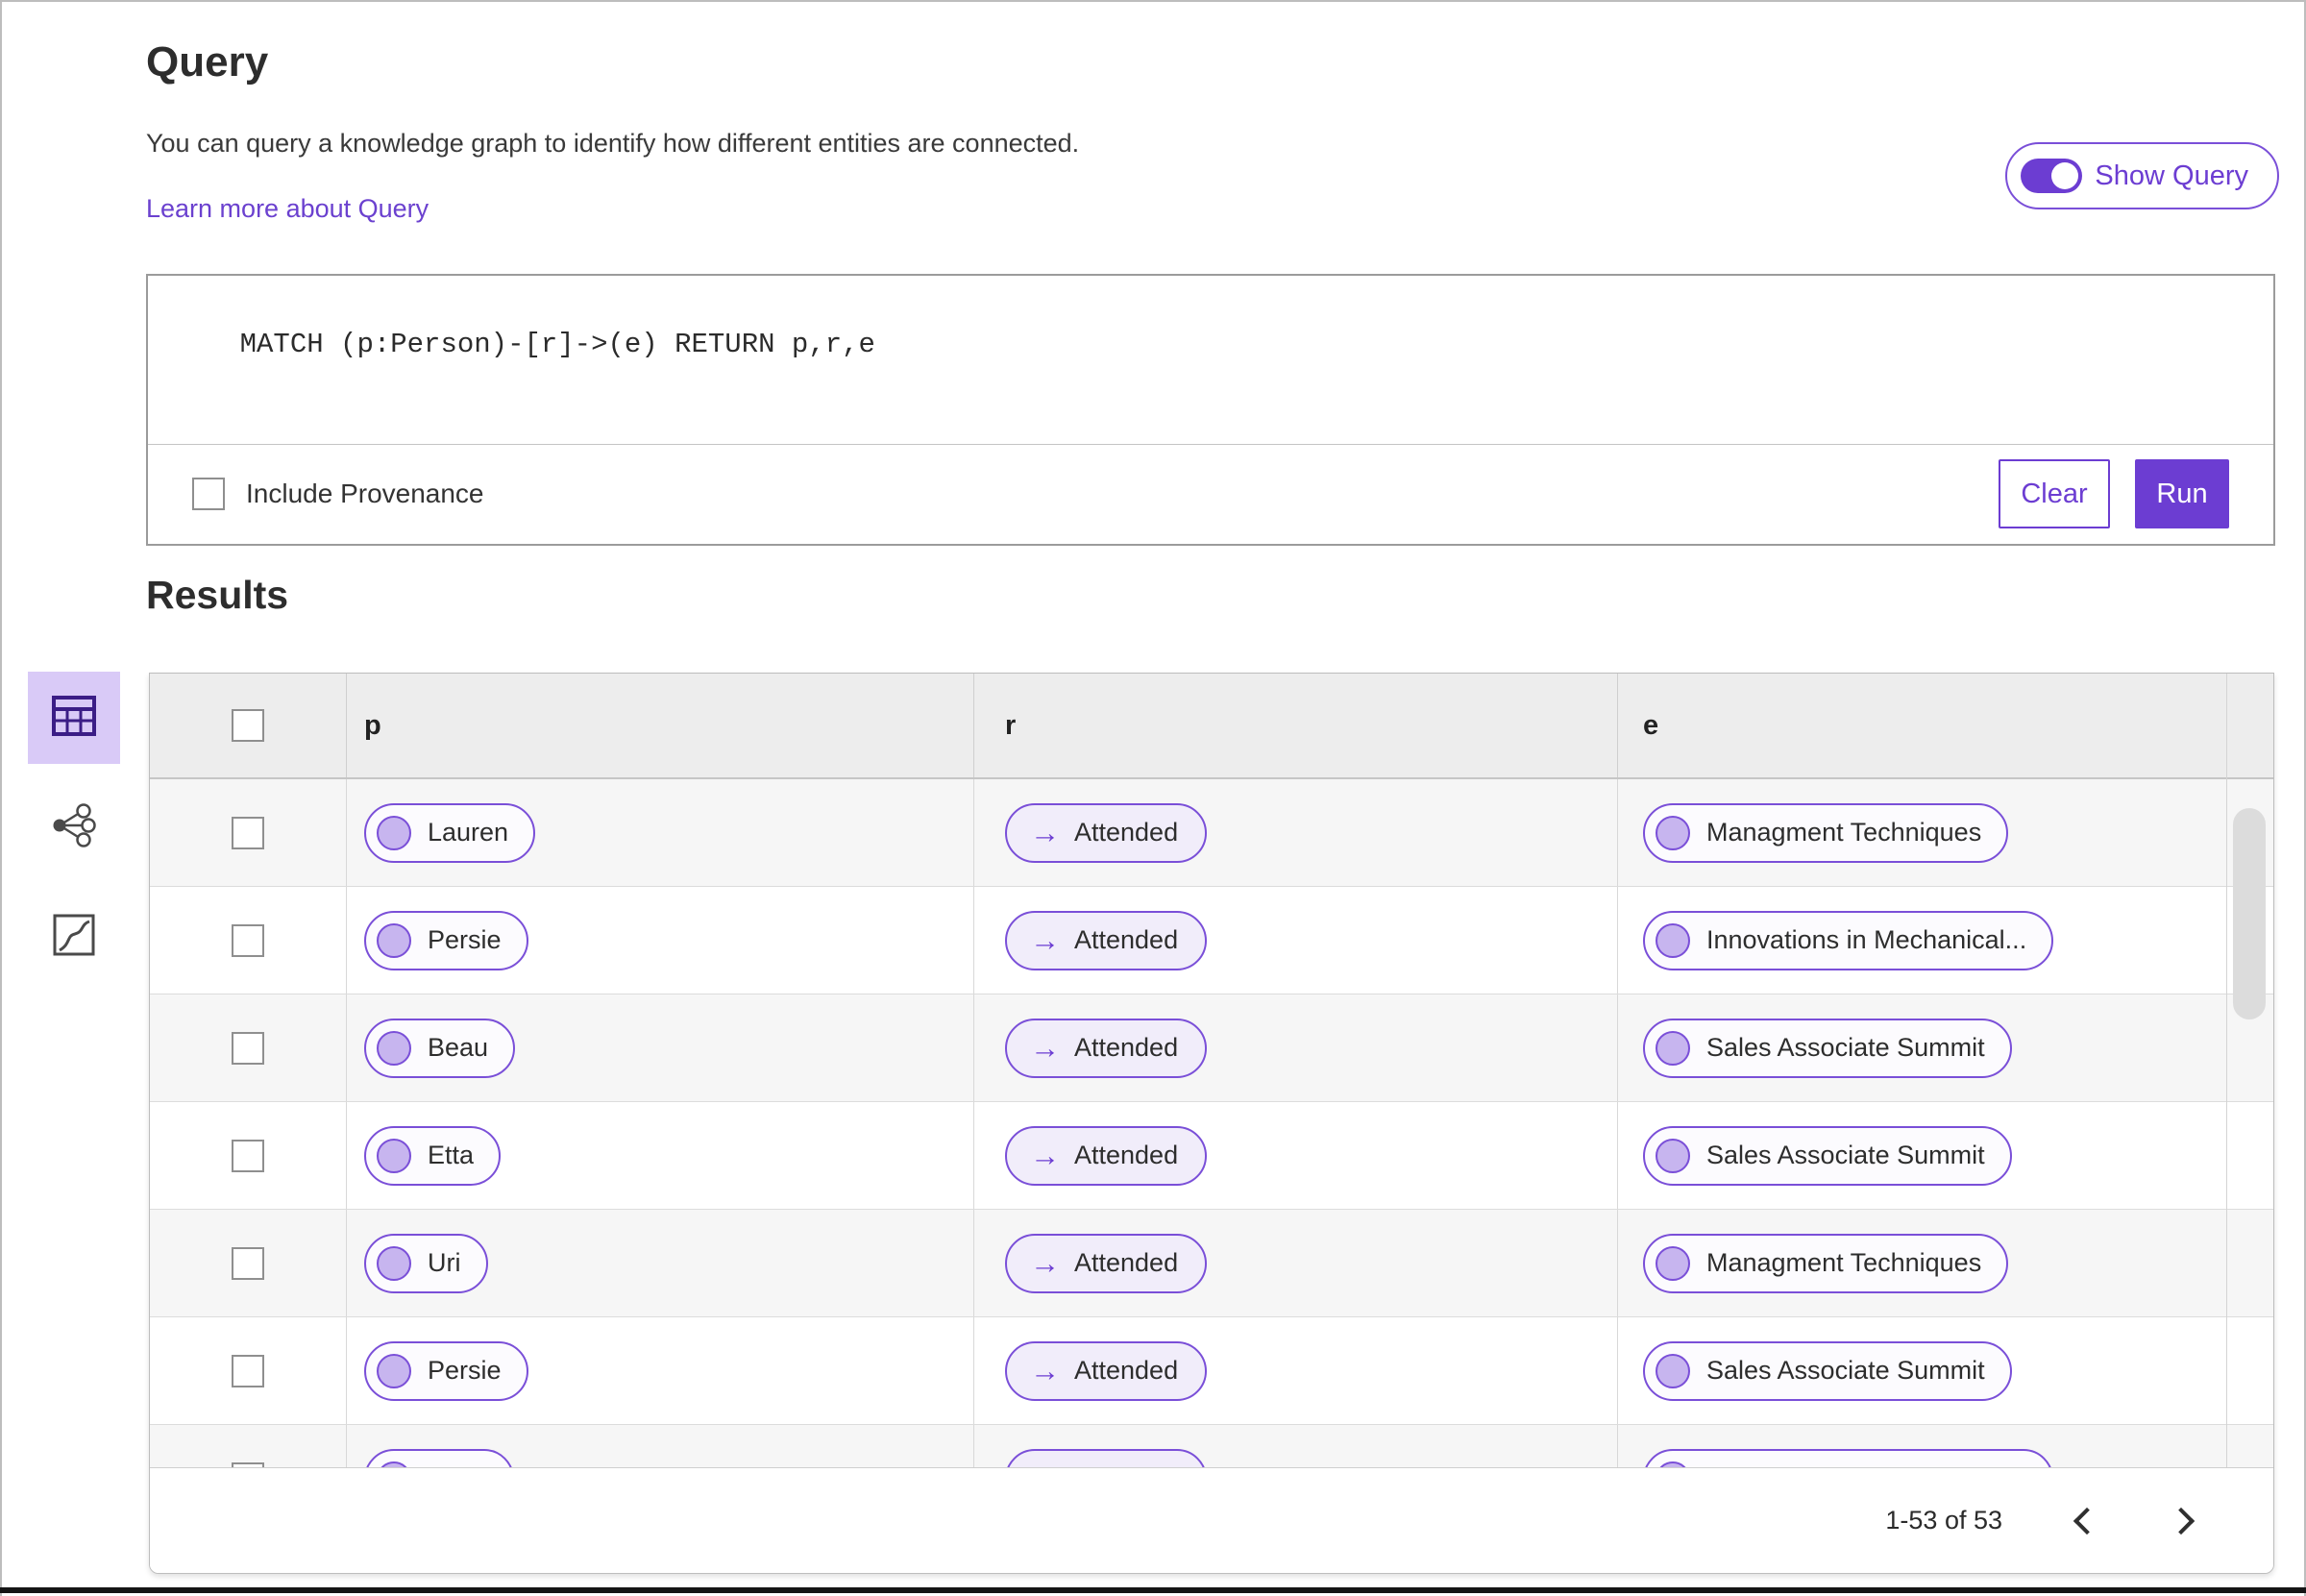 The image size is (2306, 1596). I want to click on show-query-toggle: Show Query, so click(2142, 175).